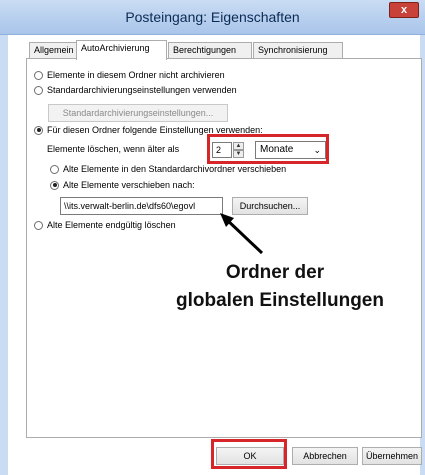  What do you see at coordinates (250, 456) in the screenshot?
I see `ok-button: OK` at bounding box center [250, 456].